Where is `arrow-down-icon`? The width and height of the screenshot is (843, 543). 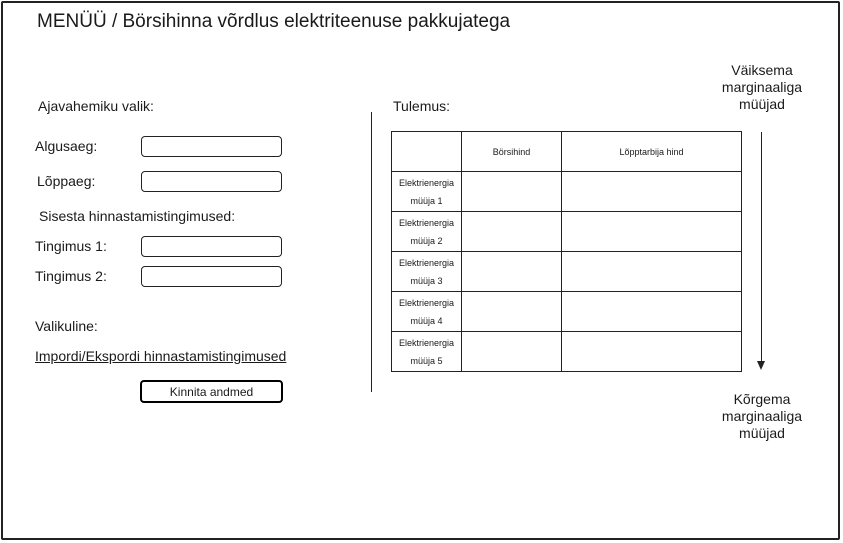 arrow-down-icon is located at coordinates (761, 365).